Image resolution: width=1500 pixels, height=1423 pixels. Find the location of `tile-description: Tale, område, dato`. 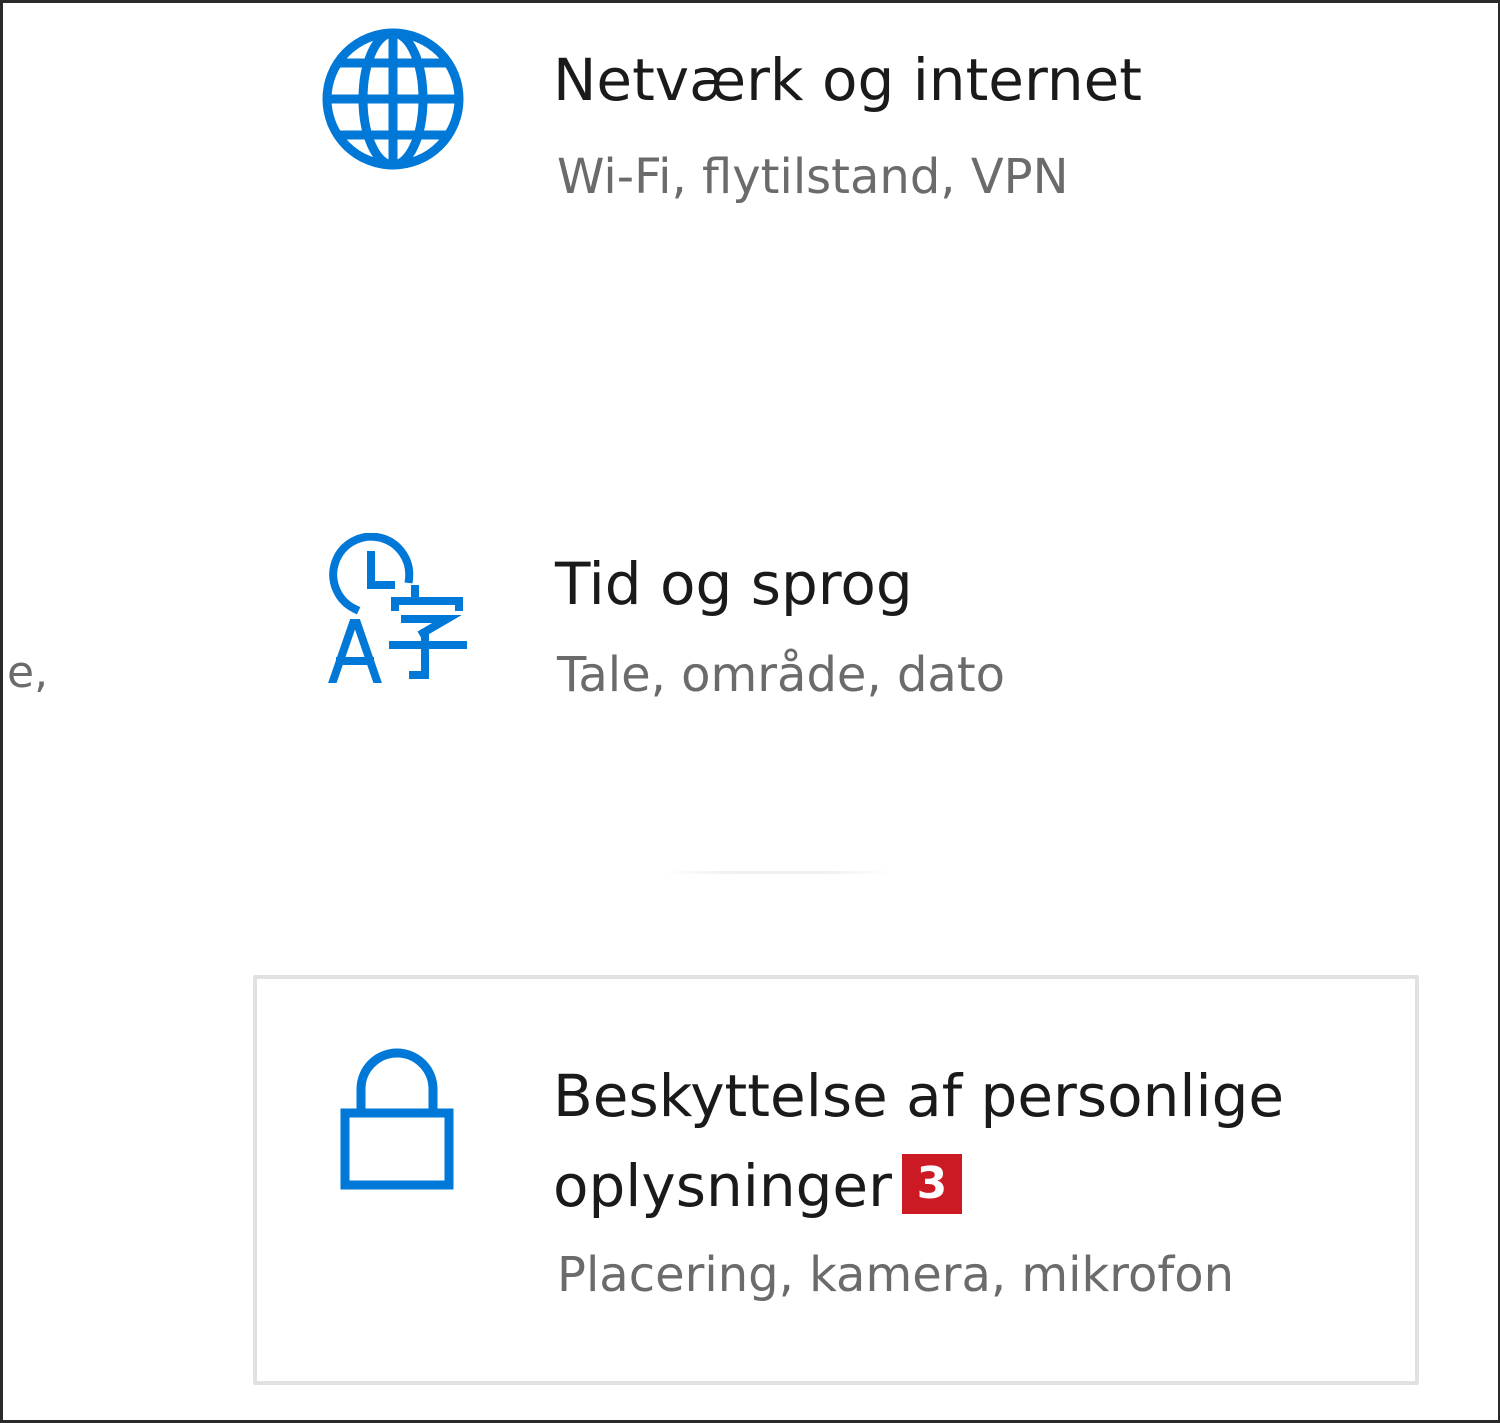

tile-description: Tale, område, dato is located at coordinates (781, 675).